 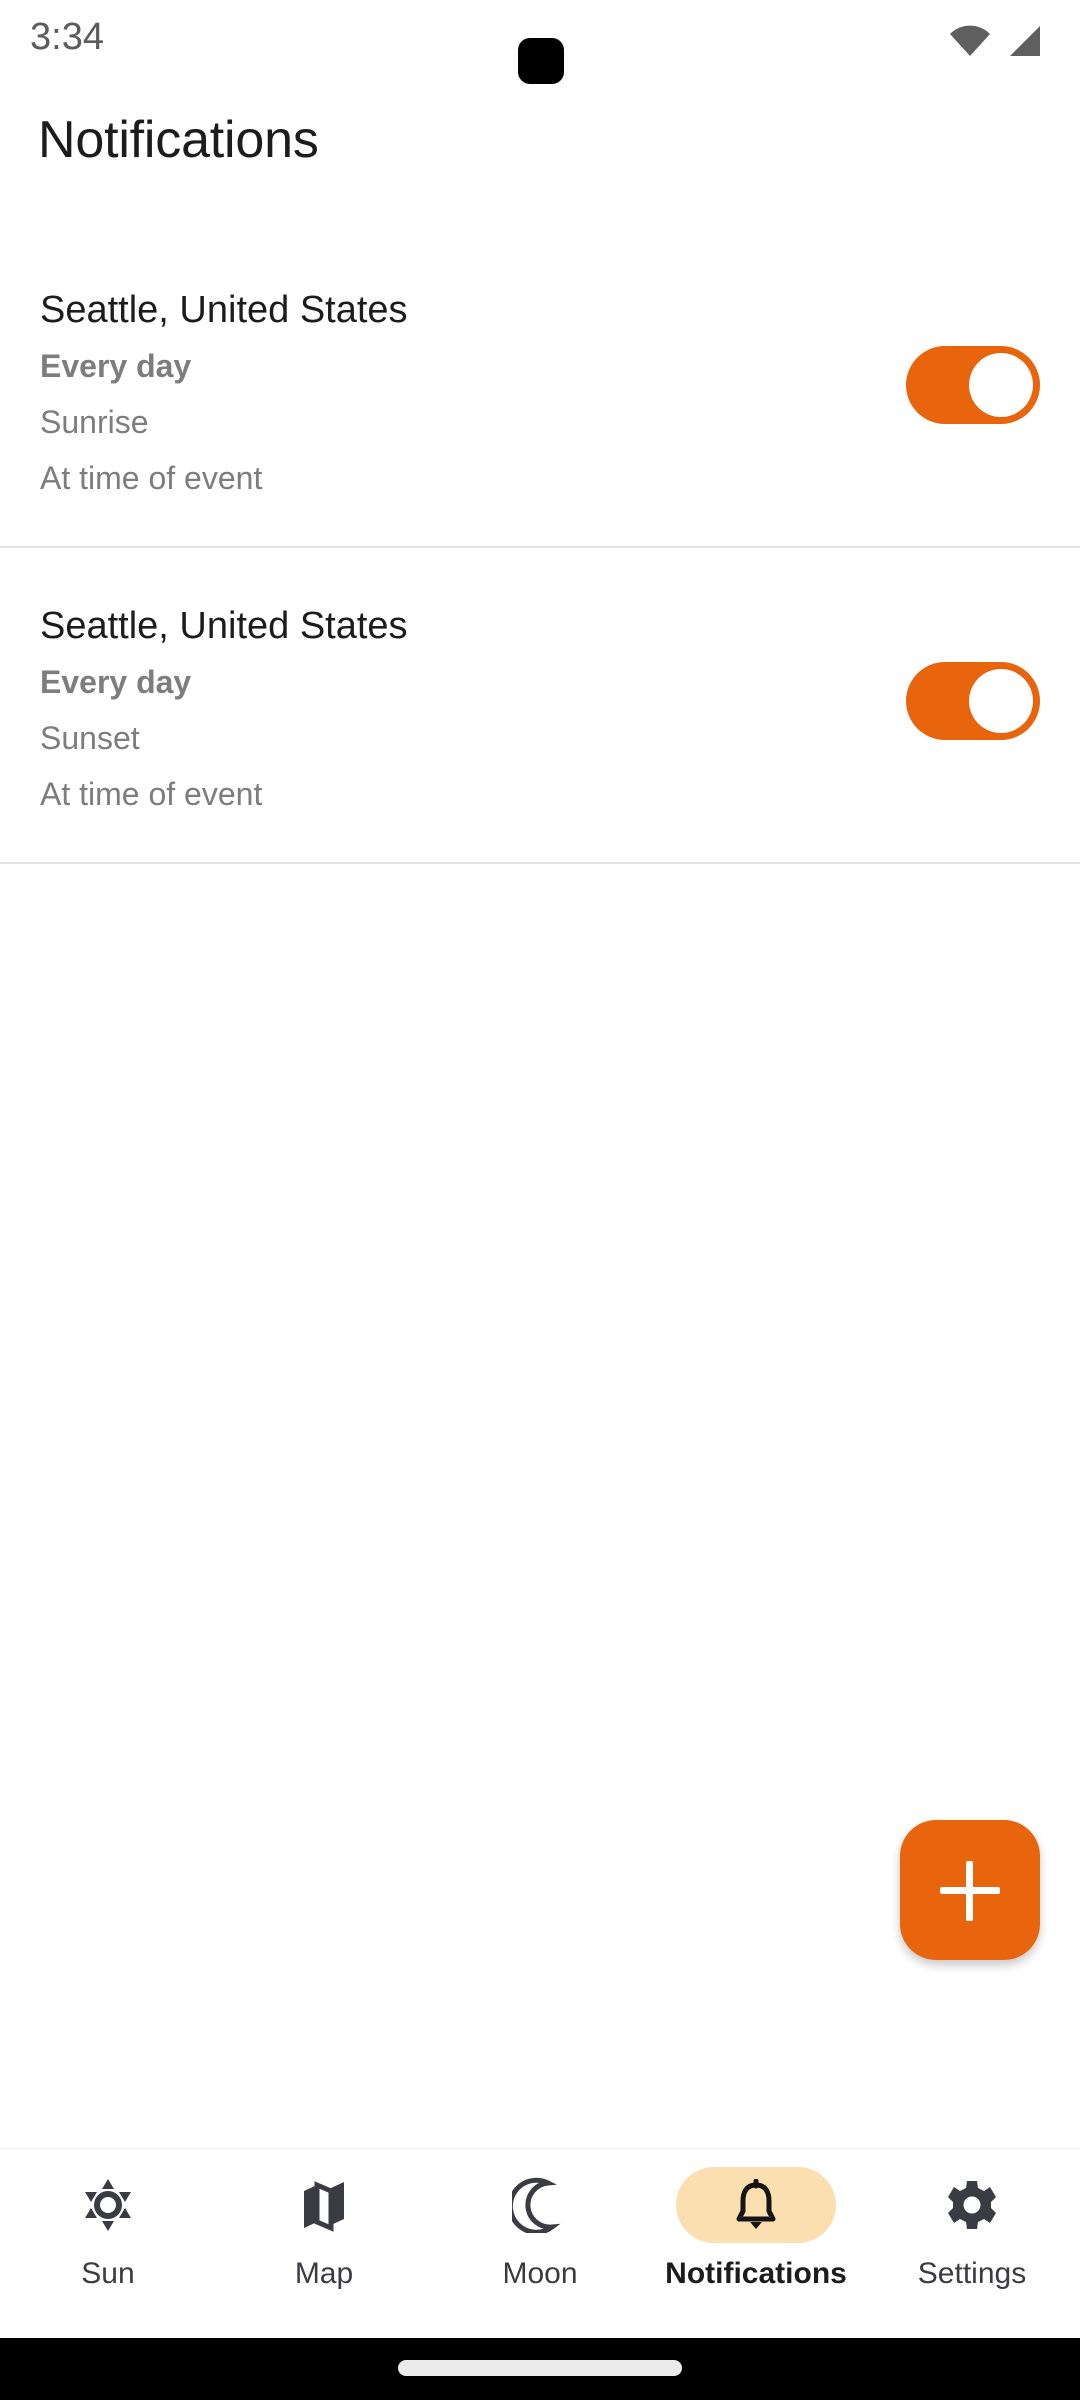 I want to click on nav-item-moon: Moon, so click(x=540, y=2220).